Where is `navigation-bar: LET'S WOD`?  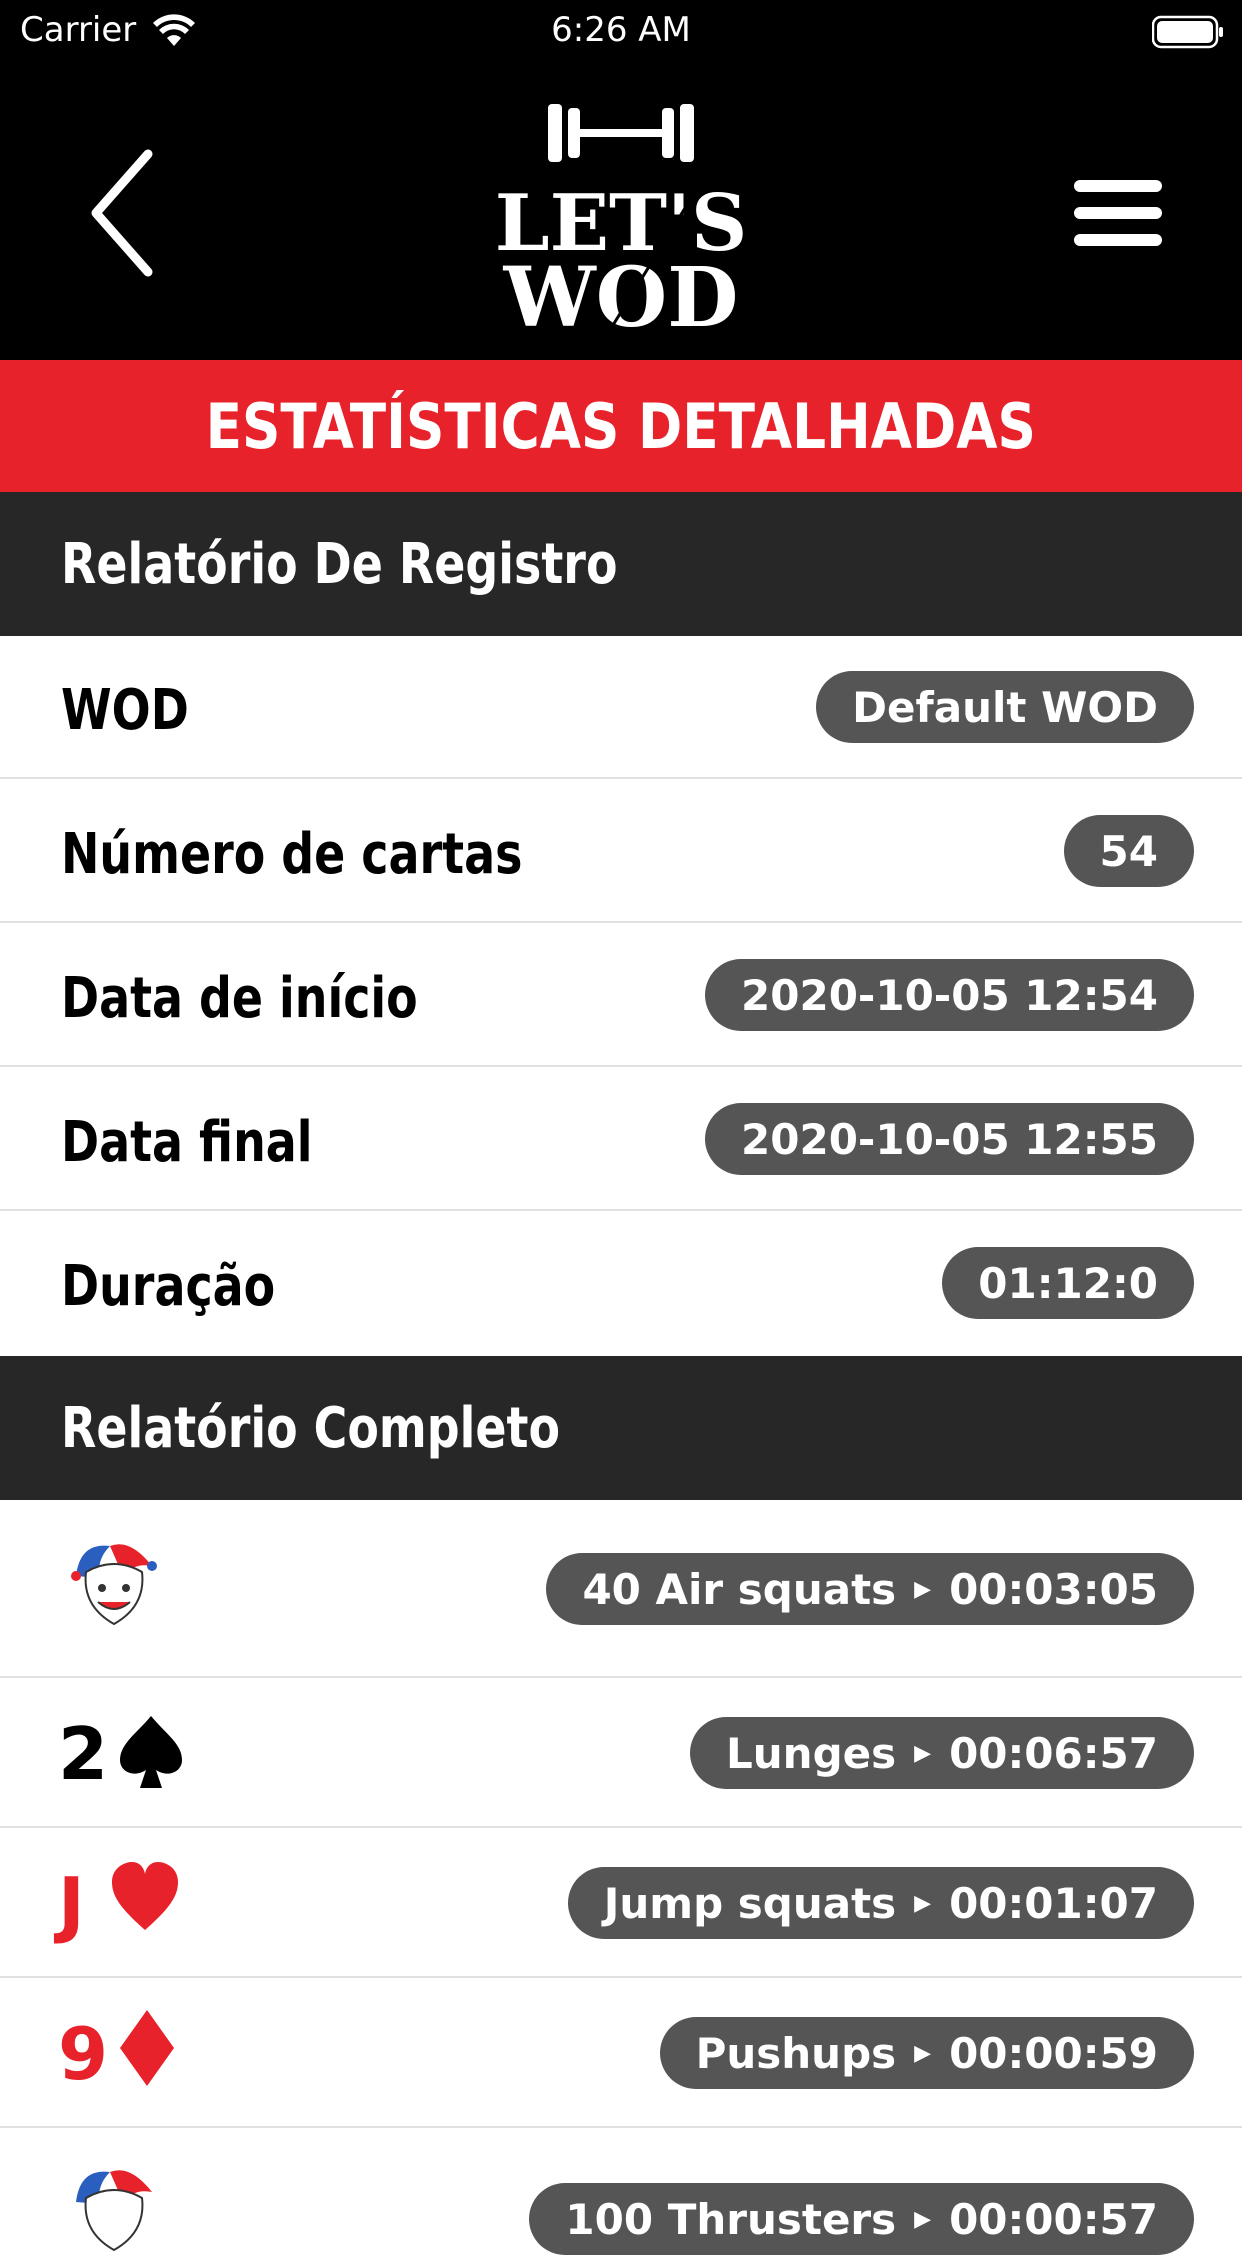 navigation-bar: LET'S WOD is located at coordinates (621, 211).